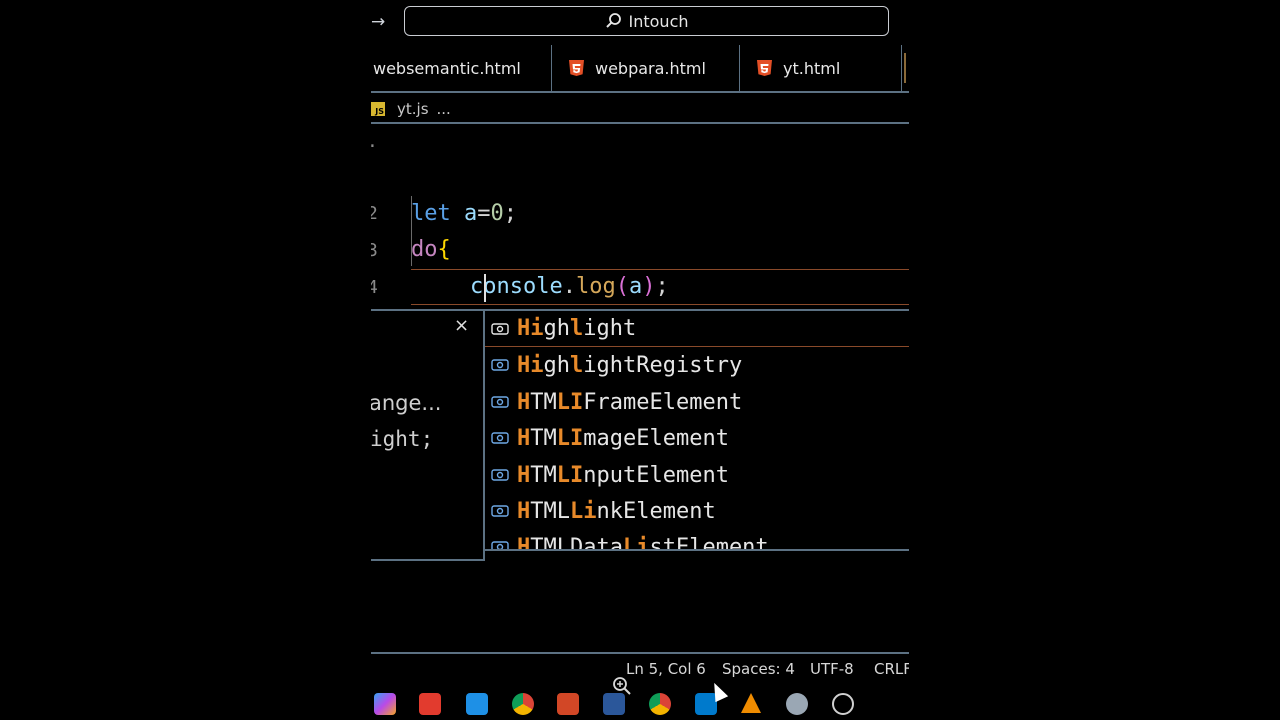 The width and height of the screenshot is (1280, 720). Describe the element at coordinates (614, 704) in the screenshot. I see `word-icon` at that location.